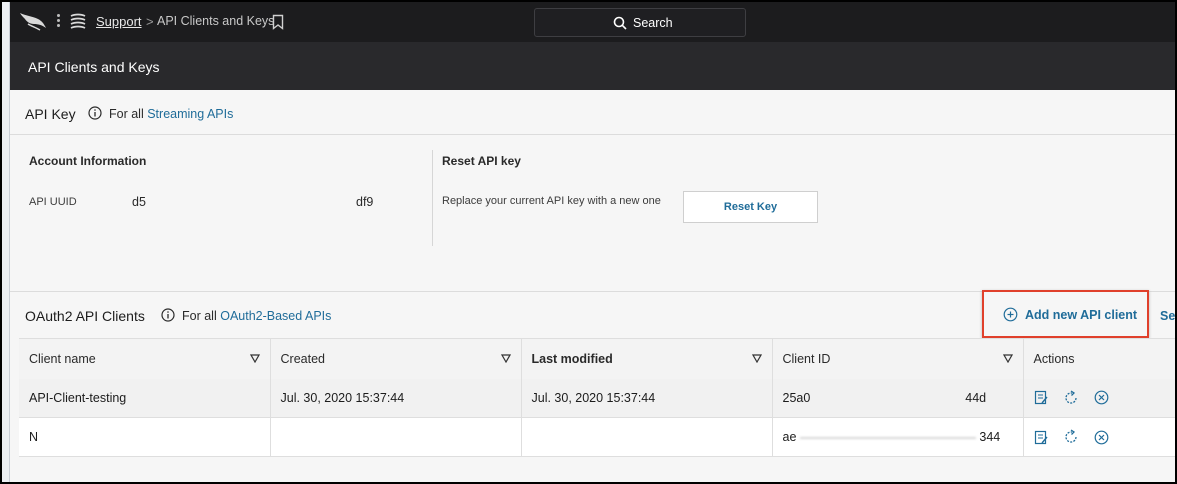 The image size is (1177, 484). I want to click on page-header: API Clients and Keys, so click(592, 66).